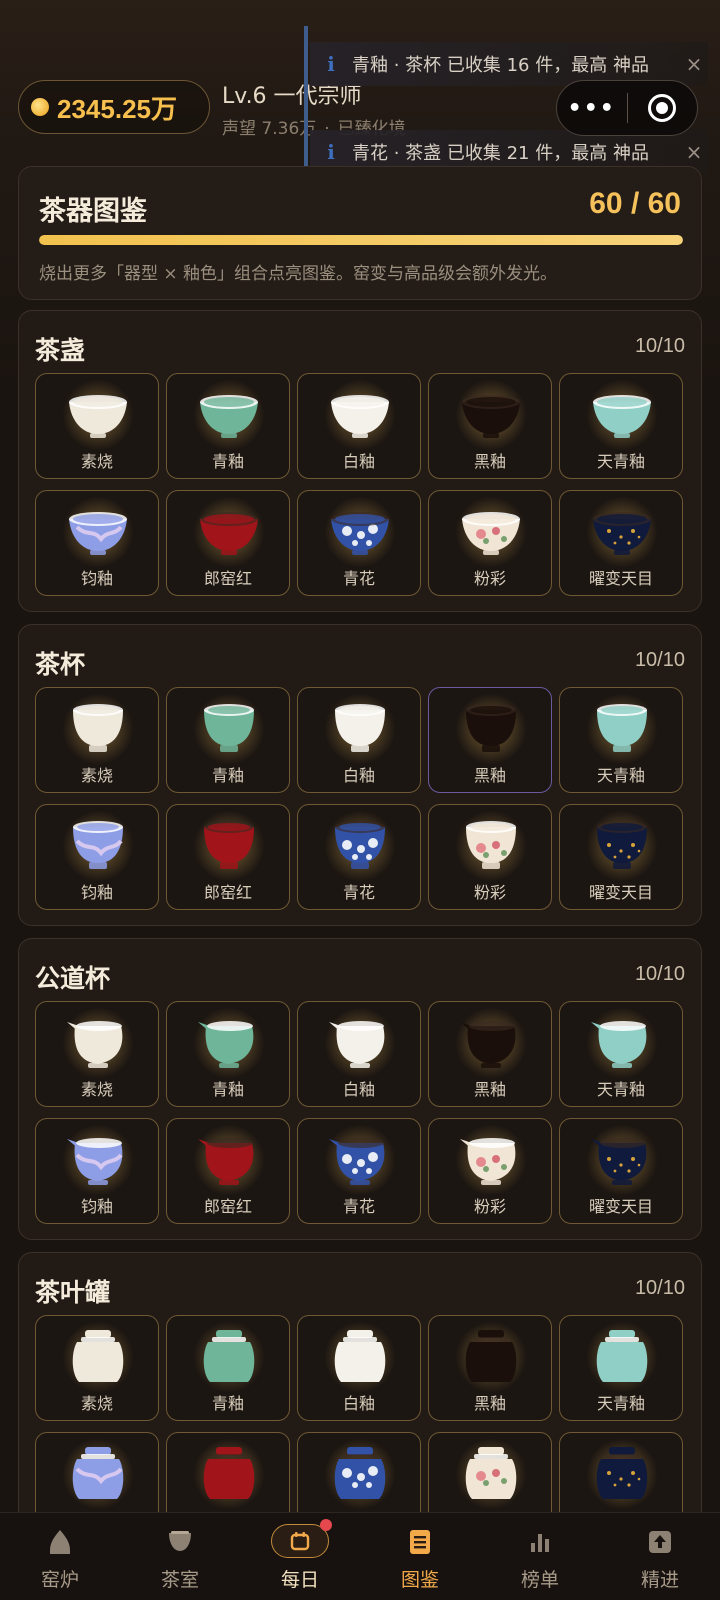 This screenshot has width=720, height=1600. Describe the element at coordinates (73, 978) in the screenshot. I see `section-title: 公道杯` at that location.